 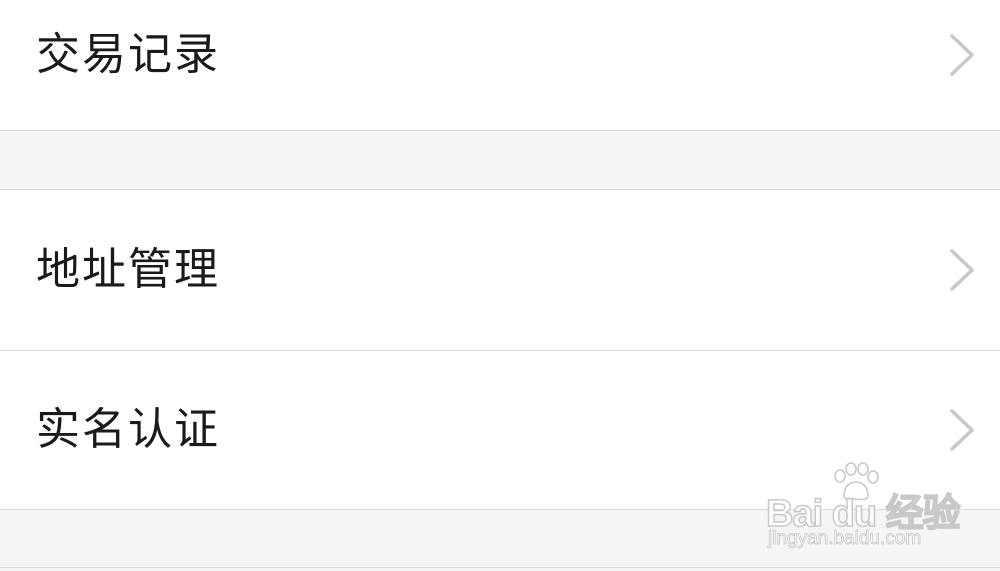 What do you see at coordinates (128, 54) in the screenshot?
I see `menu-item-label: 交易记录` at bounding box center [128, 54].